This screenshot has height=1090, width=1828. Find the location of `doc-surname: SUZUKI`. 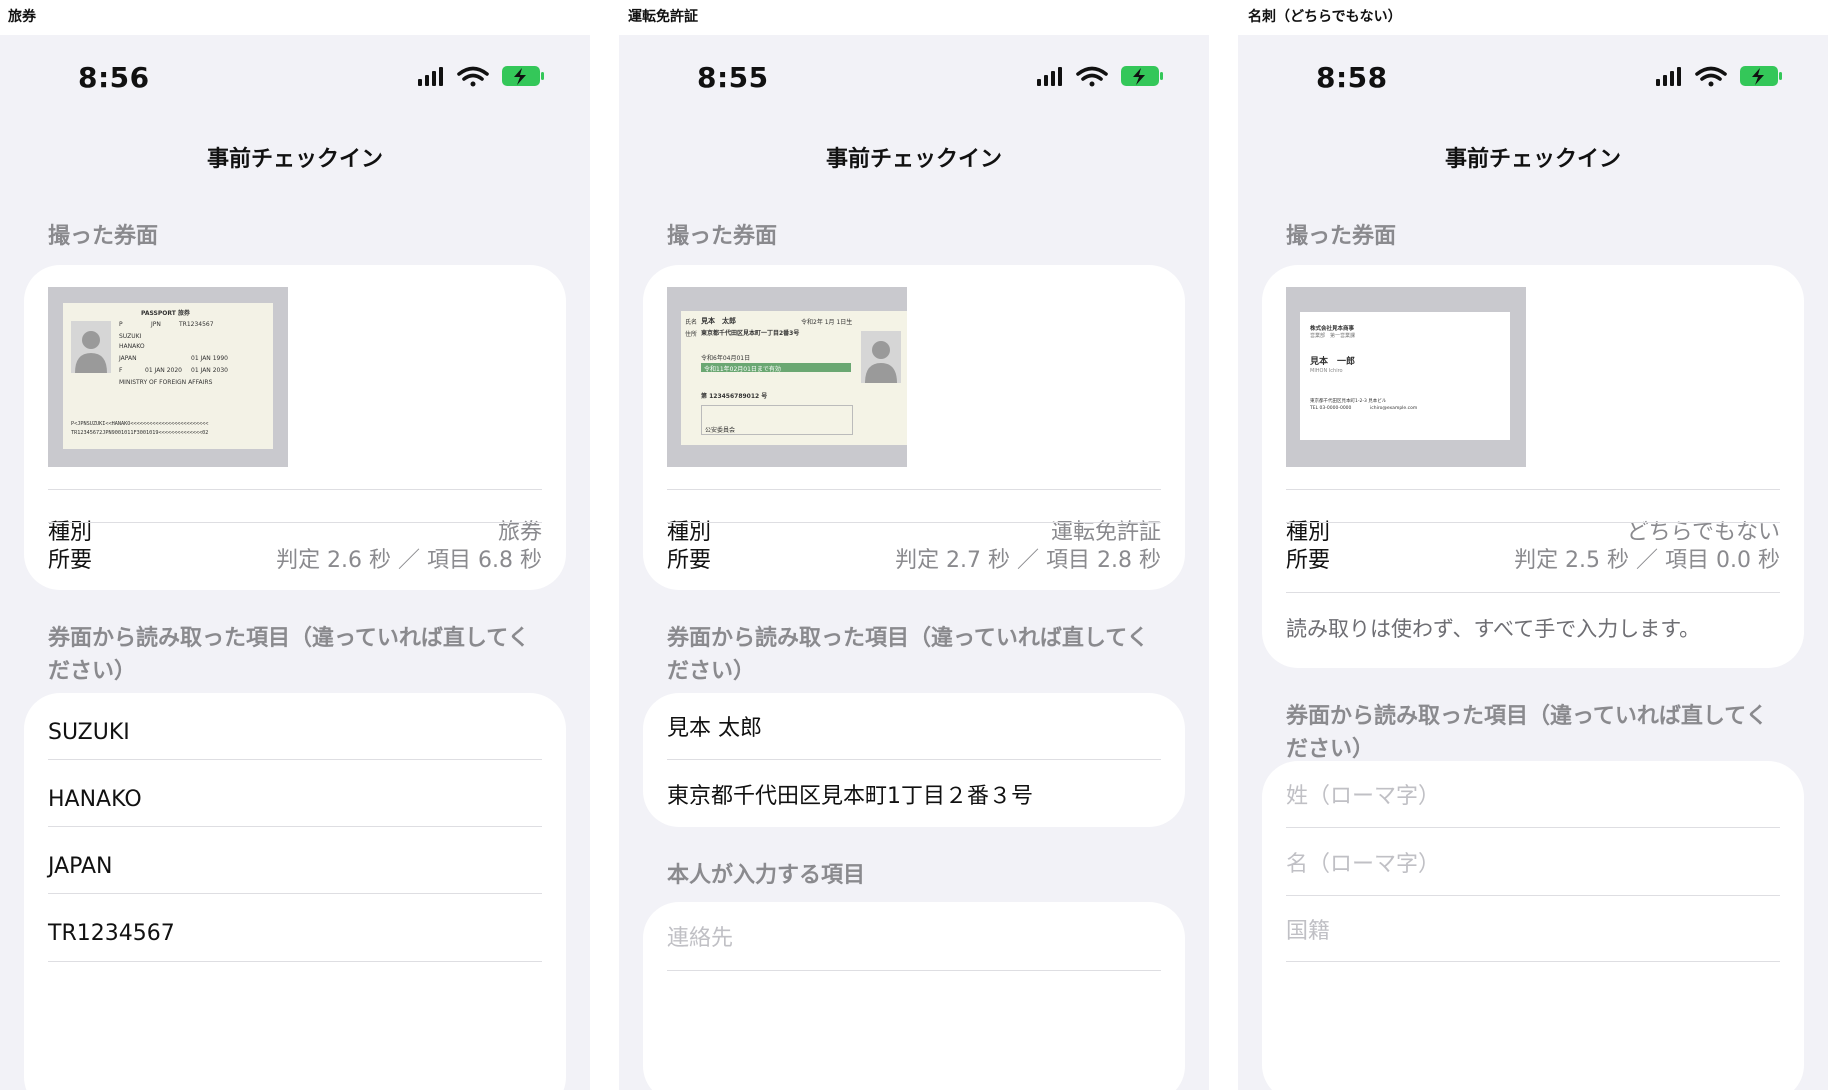

doc-surname: SUZUKI is located at coordinates (130, 336).